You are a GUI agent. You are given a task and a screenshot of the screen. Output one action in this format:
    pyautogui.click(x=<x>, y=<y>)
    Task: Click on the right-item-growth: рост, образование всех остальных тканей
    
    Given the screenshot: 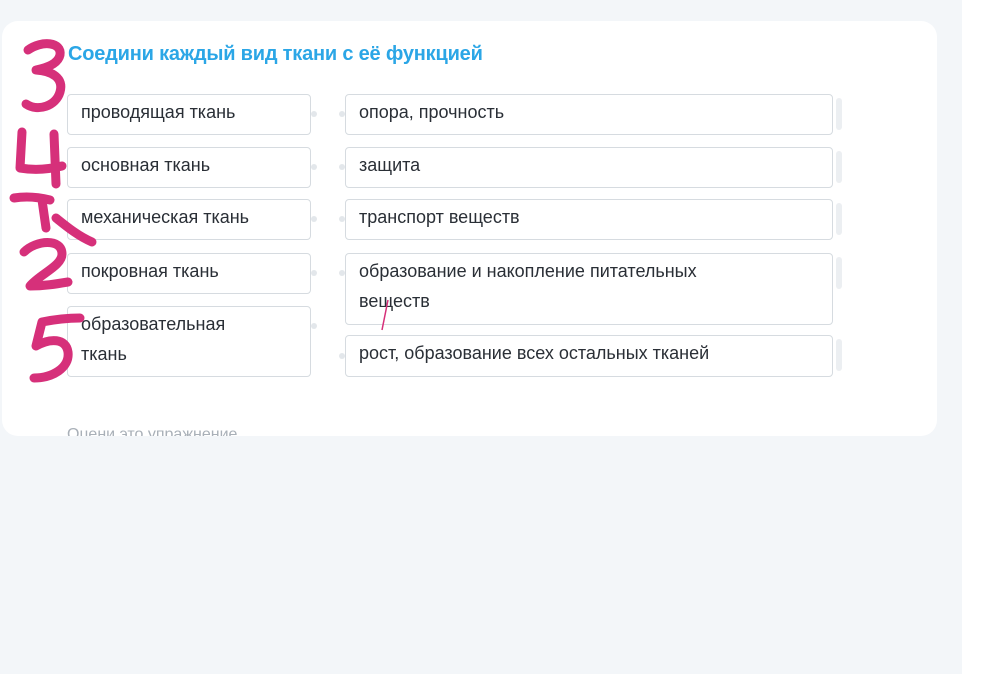 What is the action you would take?
    pyautogui.click(x=589, y=356)
    